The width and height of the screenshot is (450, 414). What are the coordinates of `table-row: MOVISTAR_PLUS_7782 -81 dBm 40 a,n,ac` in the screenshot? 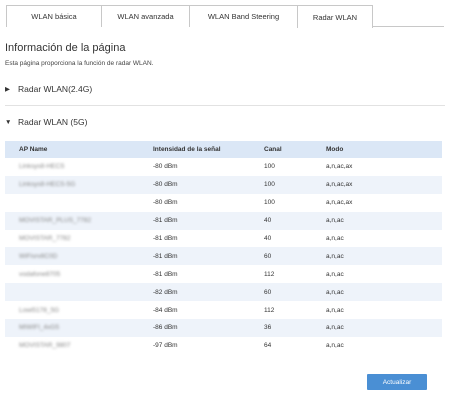 It's located at (223, 220).